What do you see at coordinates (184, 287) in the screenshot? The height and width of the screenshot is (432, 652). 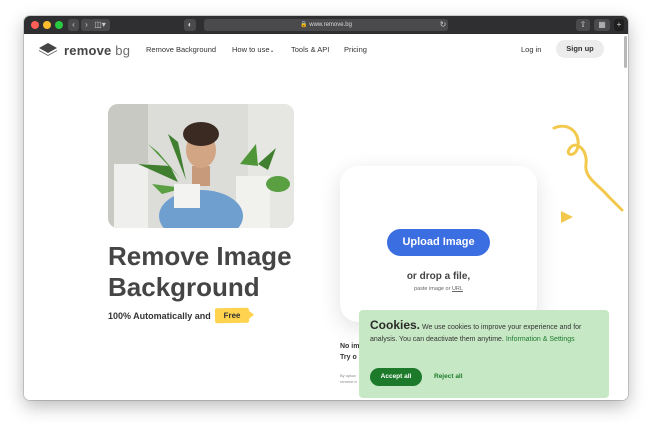 I see `hero-title-line2: Background` at bounding box center [184, 287].